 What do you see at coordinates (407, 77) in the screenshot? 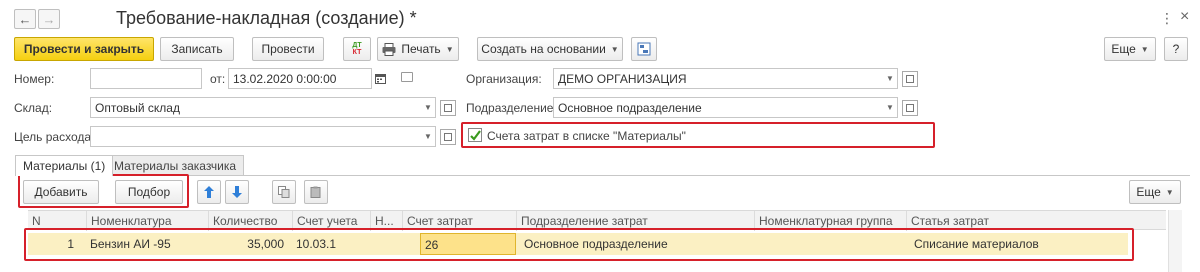
I see `comment-icon` at bounding box center [407, 77].